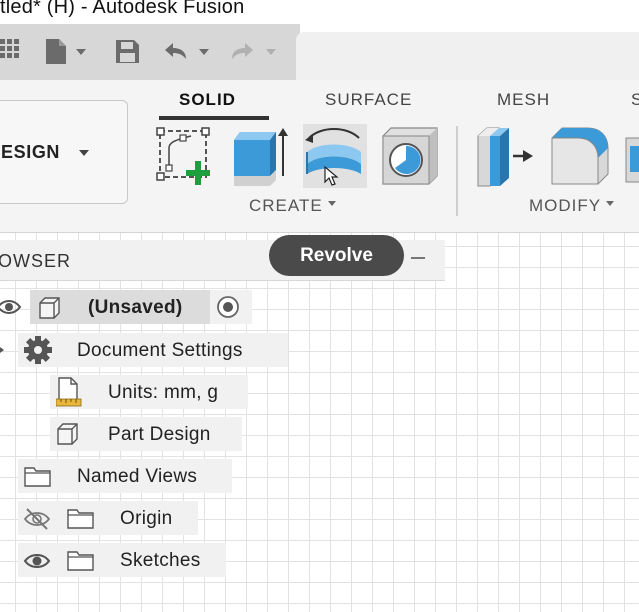  I want to click on tab-partial: S, so click(635, 100).